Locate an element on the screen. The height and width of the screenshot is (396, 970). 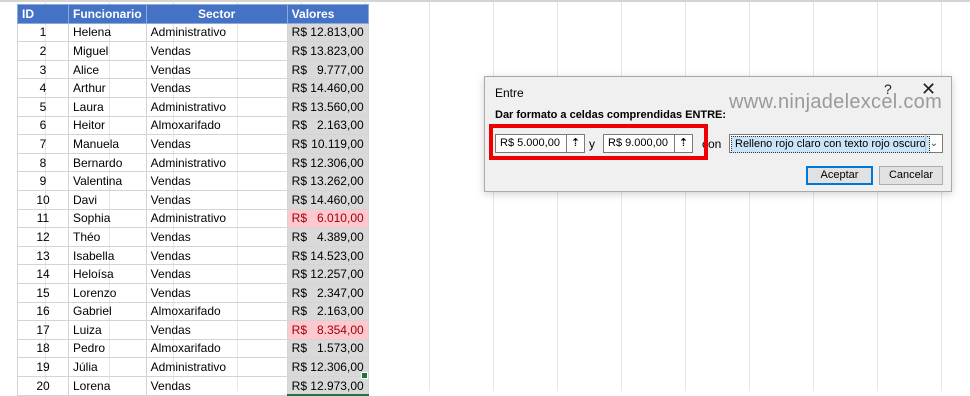
cancel-button: Cancelar is located at coordinates (911, 175).